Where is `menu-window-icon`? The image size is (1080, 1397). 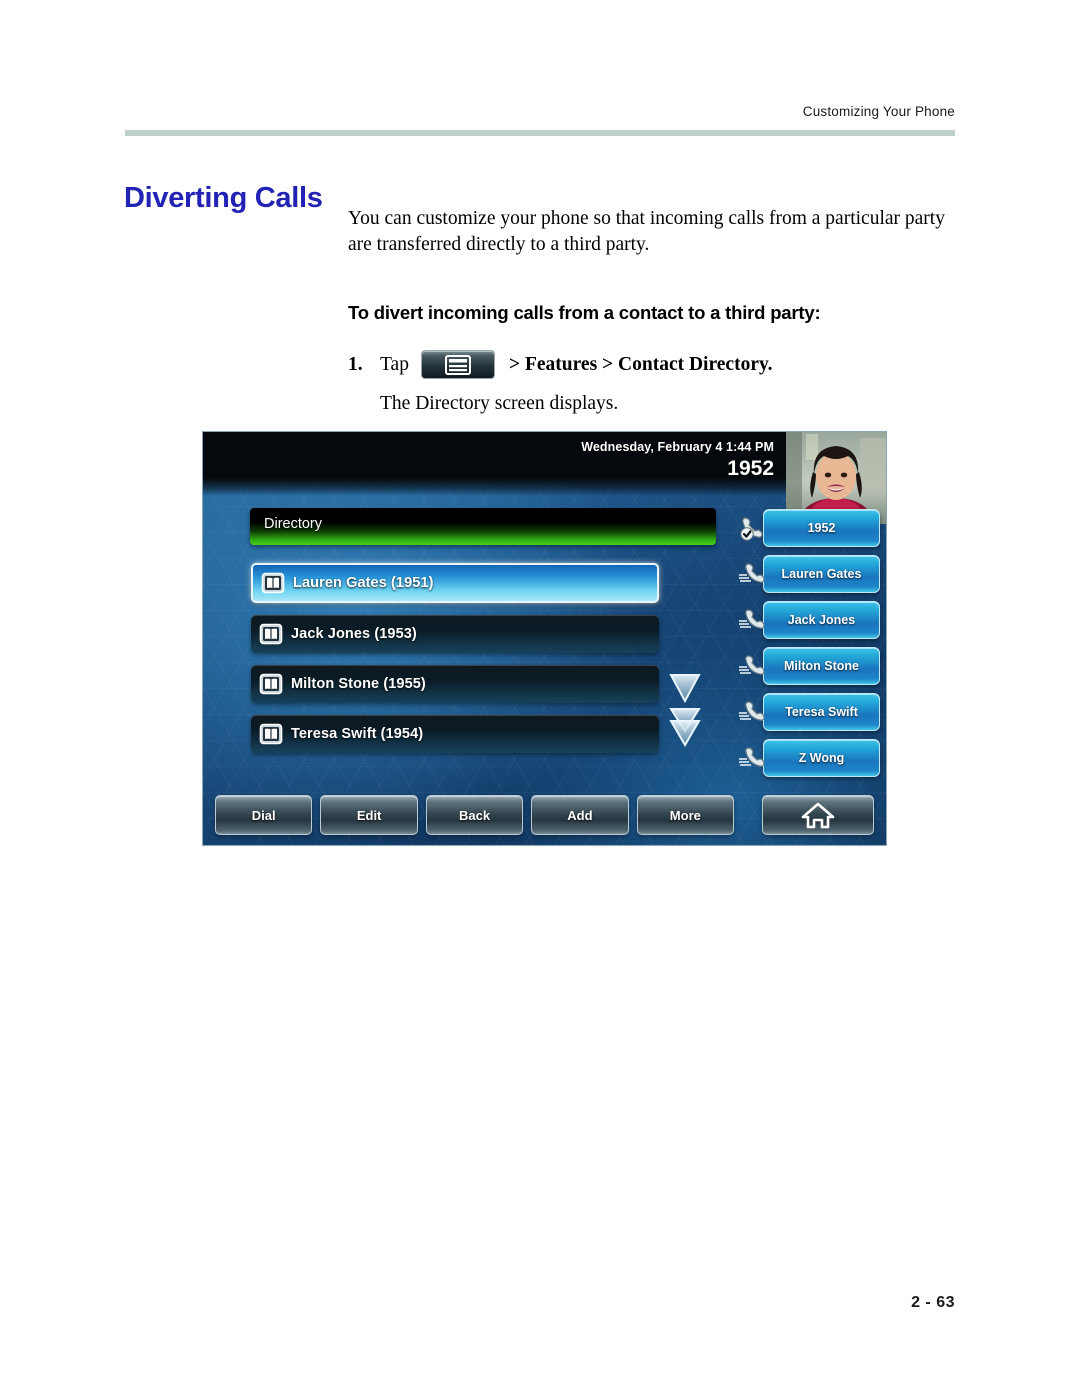
menu-window-icon is located at coordinates (457, 364).